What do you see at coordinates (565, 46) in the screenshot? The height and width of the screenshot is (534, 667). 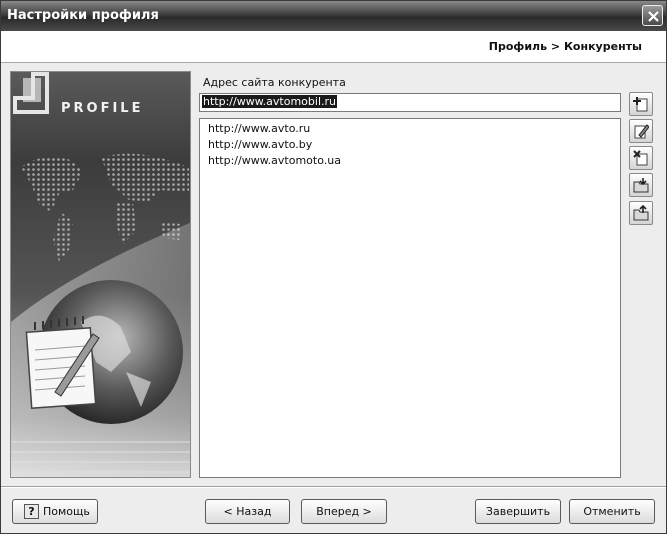 I see `breadcrumb: Профиль > Конкуренты` at bounding box center [565, 46].